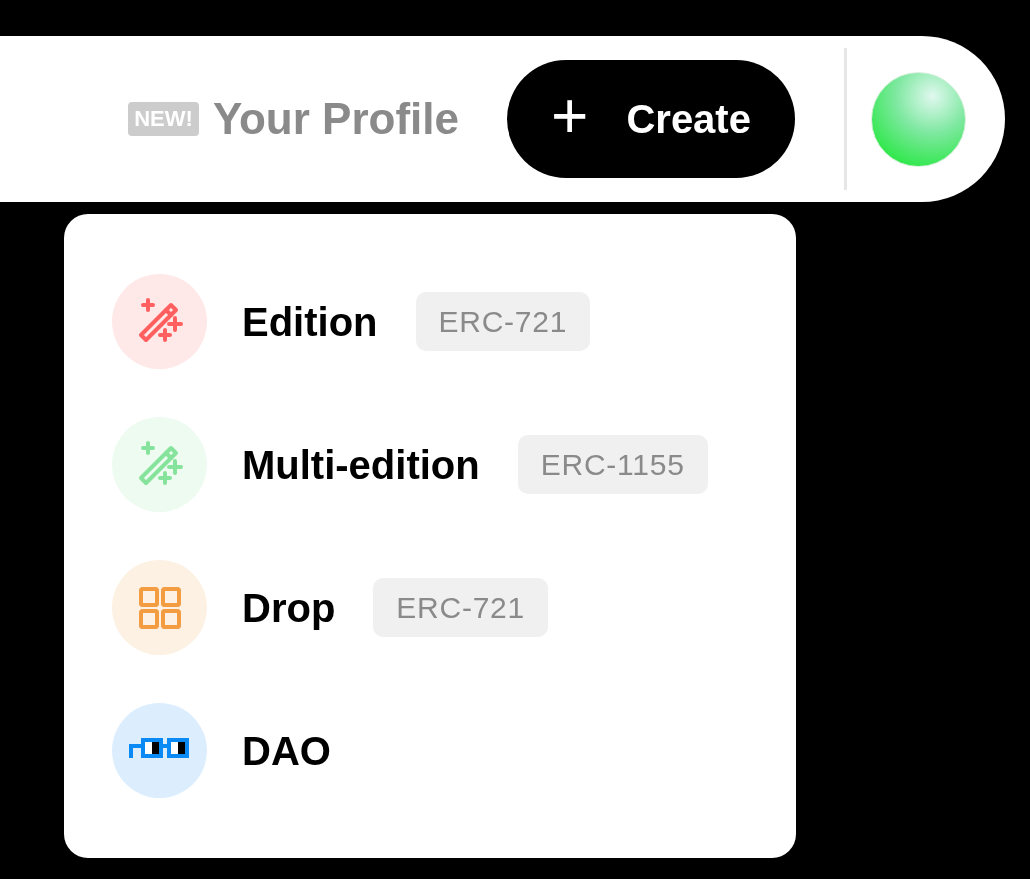  Describe the element at coordinates (570, 116) in the screenshot. I see `plus-icon: +` at that location.